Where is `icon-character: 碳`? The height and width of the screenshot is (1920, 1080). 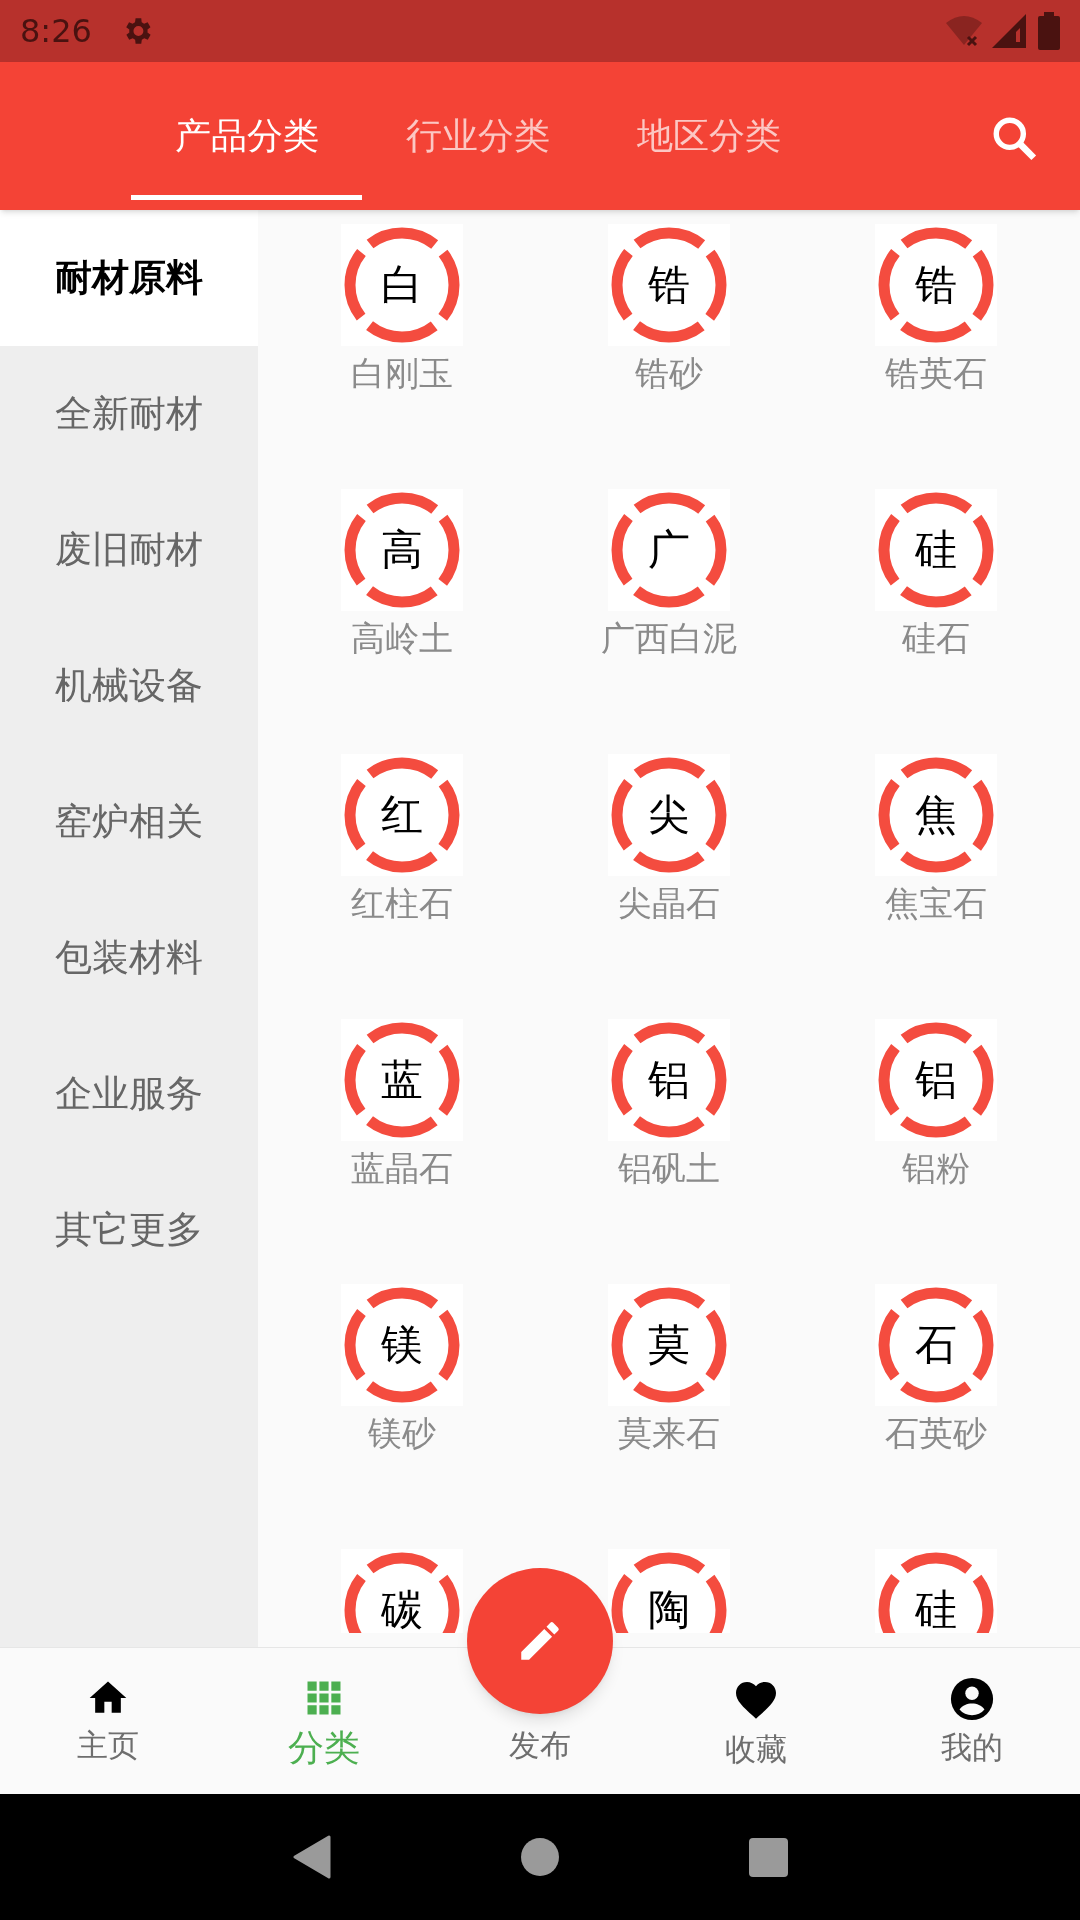
icon-character: 碳 is located at coordinates (401, 1610).